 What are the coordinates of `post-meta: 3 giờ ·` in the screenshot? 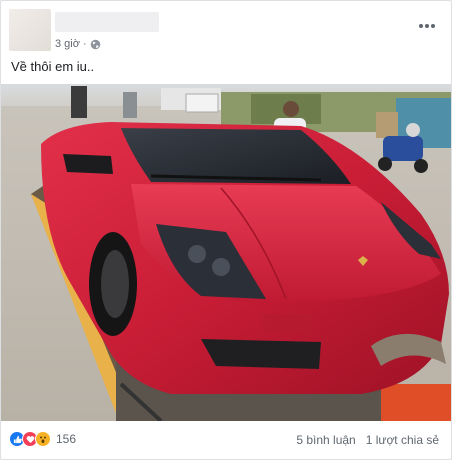 It's located at (78, 44).